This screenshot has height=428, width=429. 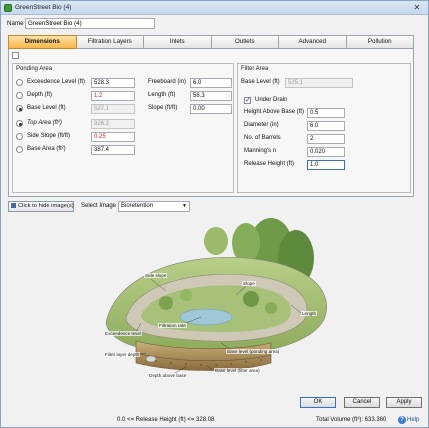 I want to click on release-height-label: Release Height (ft), so click(x=269, y=164).